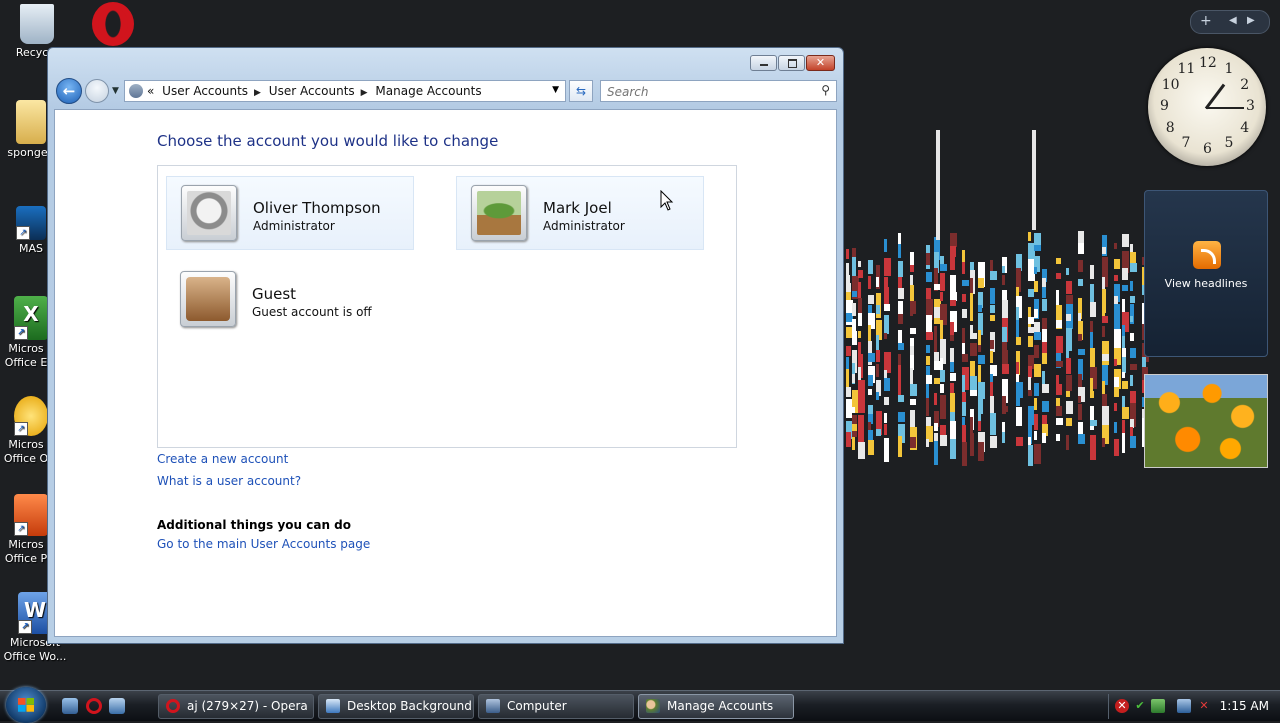  What do you see at coordinates (1244, 706) in the screenshot?
I see `taskbar-clock: 1:15 AM` at bounding box center [1244, 706].